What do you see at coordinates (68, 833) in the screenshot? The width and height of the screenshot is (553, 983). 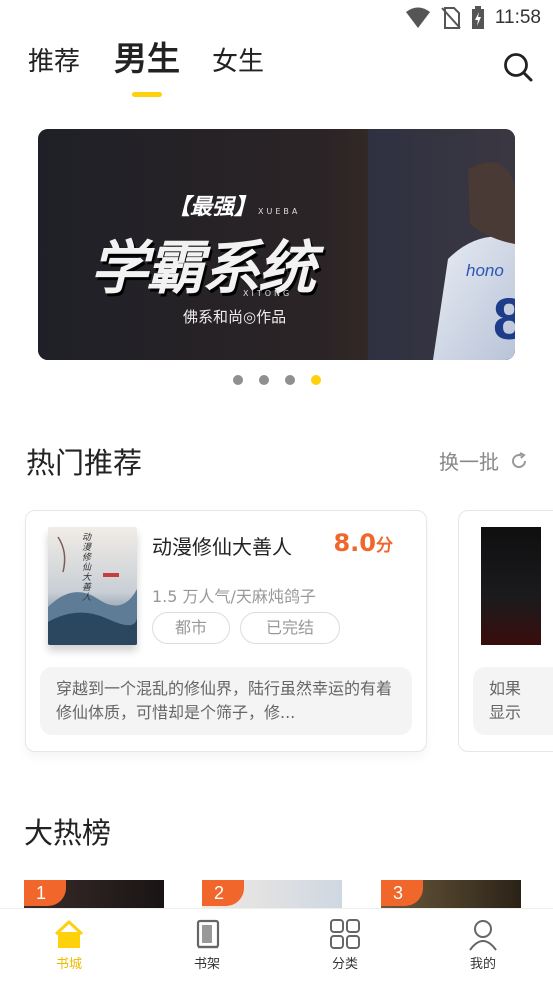 I see `rank-section-title: 大热榜` at bounding box center [68, 833].